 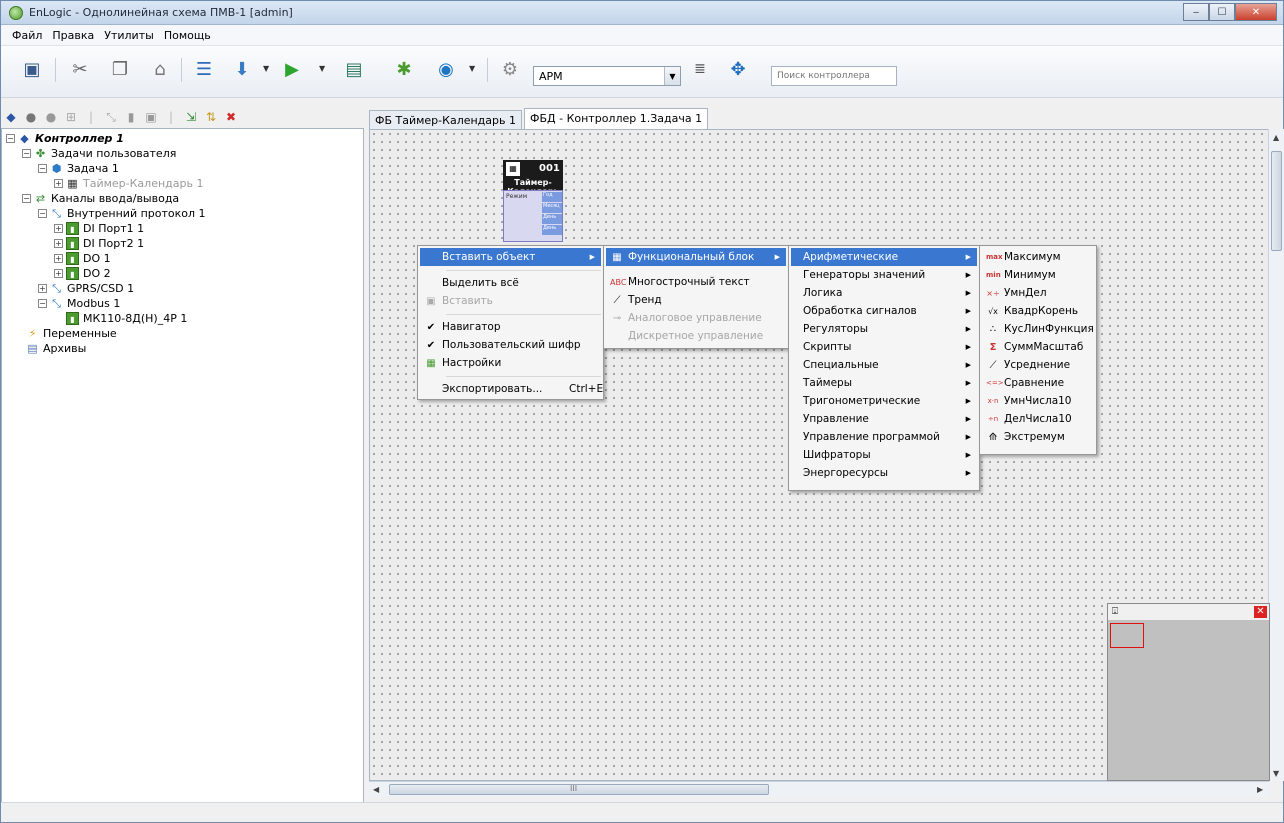 What do you see at coordinates (884, 257) in the screenshot?
I see `menu-item-category: Арифметические ▶` at bounding box center [884, 257].